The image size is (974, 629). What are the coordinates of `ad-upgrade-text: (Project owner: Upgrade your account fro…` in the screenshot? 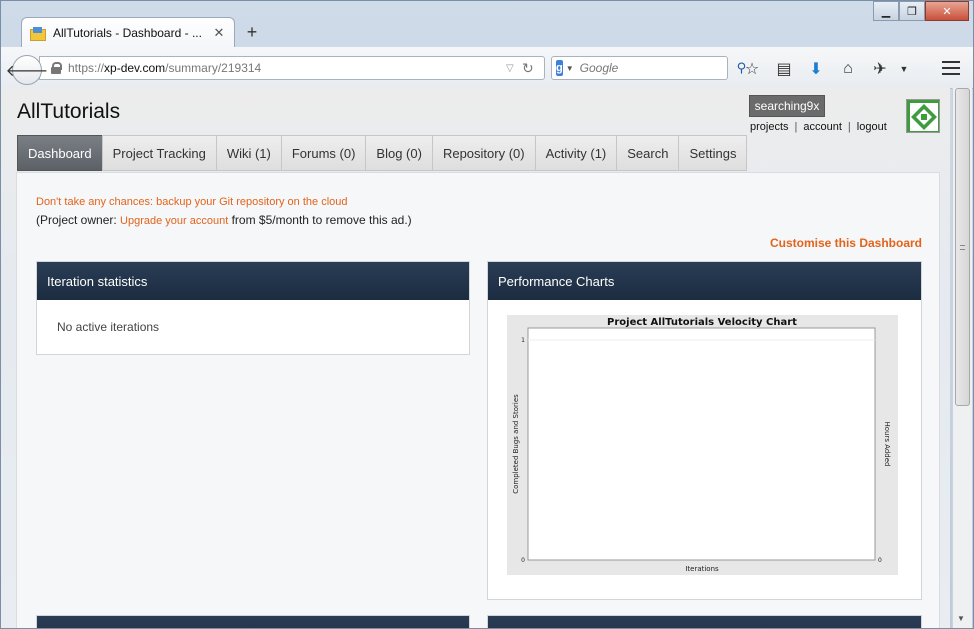 It's located at (224, 220).